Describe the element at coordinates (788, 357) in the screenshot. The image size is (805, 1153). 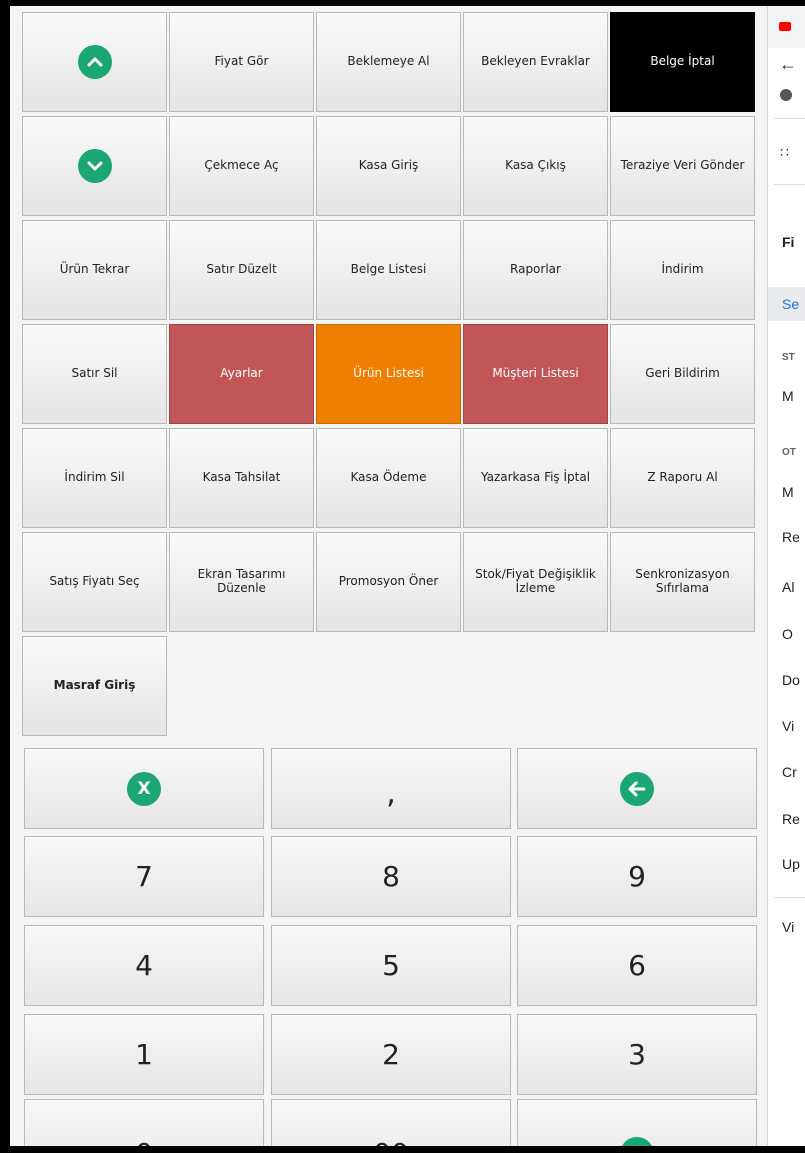
I see `menu-header-st: ST` at that location.